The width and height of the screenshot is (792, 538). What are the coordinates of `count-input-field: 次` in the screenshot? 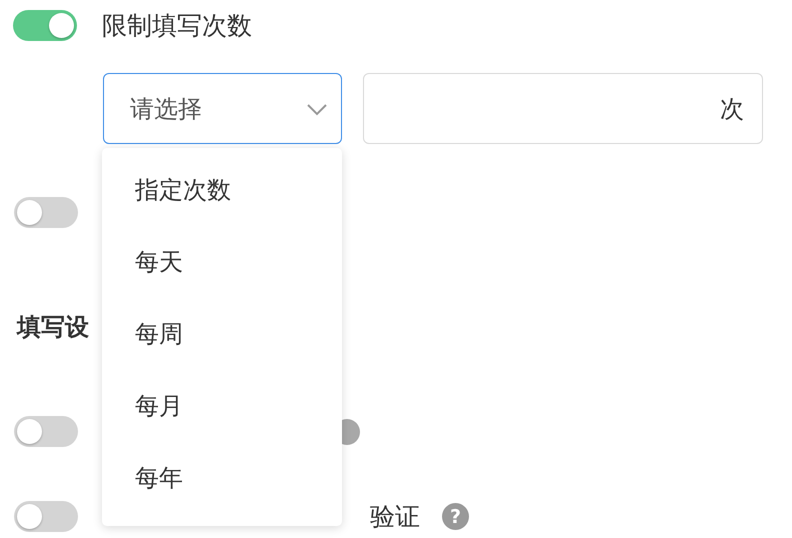 It's located at (563, 108).